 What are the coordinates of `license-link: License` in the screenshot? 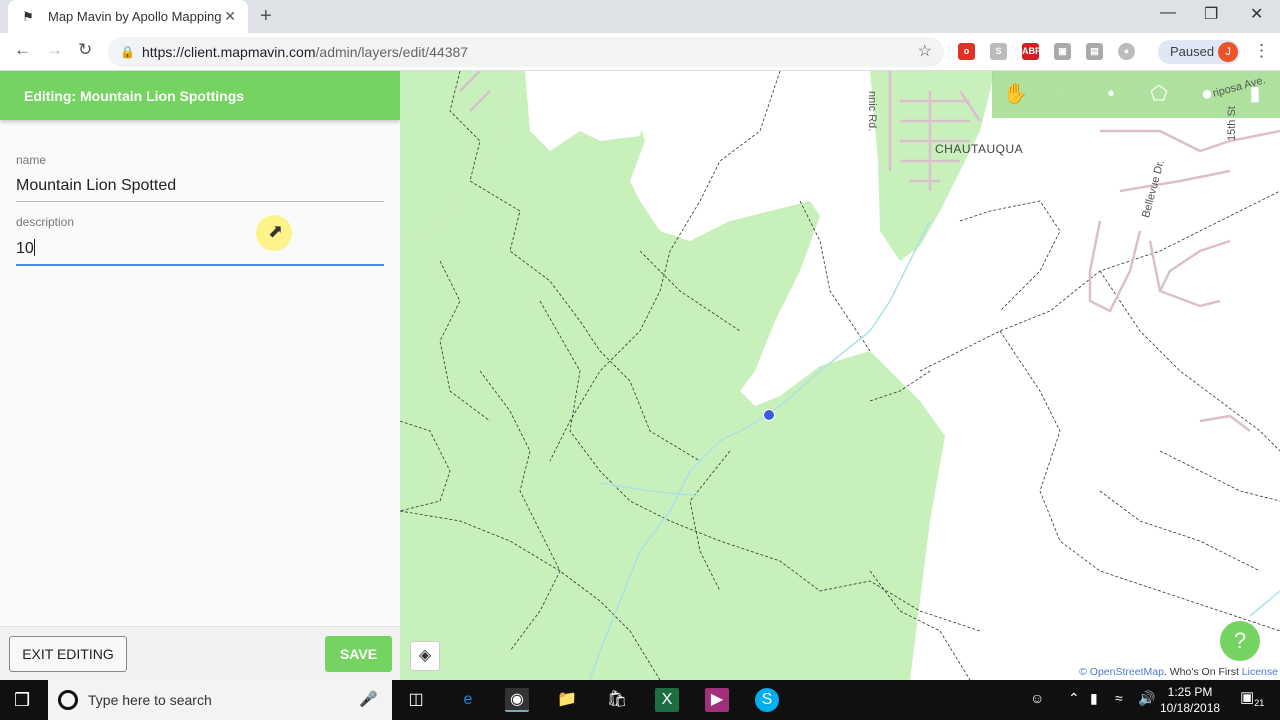 It's located at (1260, 672).